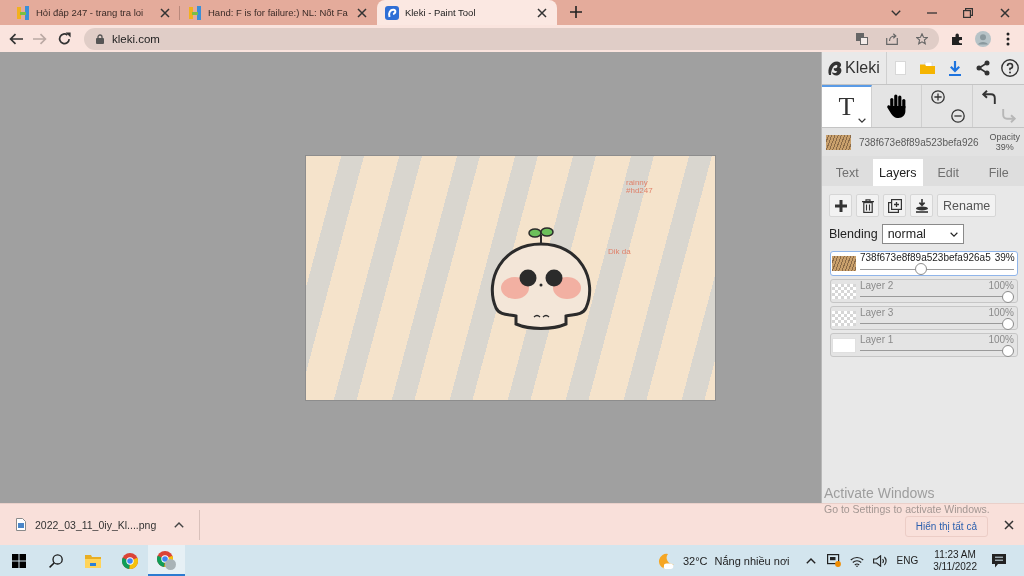 This screenshot has height=576, width=1024. Describe the element at coordinates (21, 524) in the screenshot. I see `file-icon` at that location.